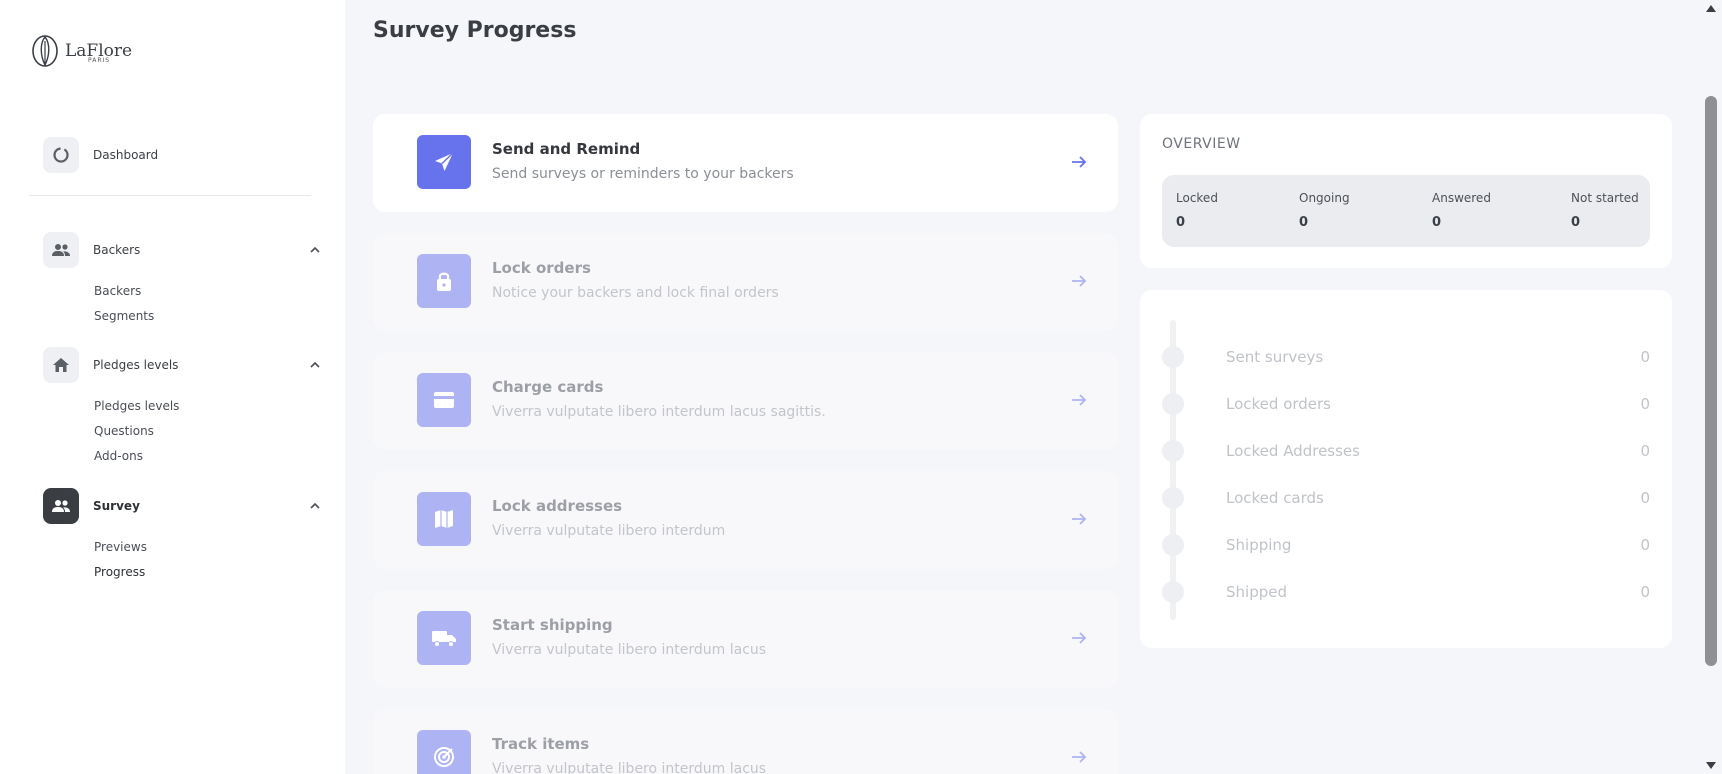  I want to click on sidebar-group-label: Backers, so click(117, 250).